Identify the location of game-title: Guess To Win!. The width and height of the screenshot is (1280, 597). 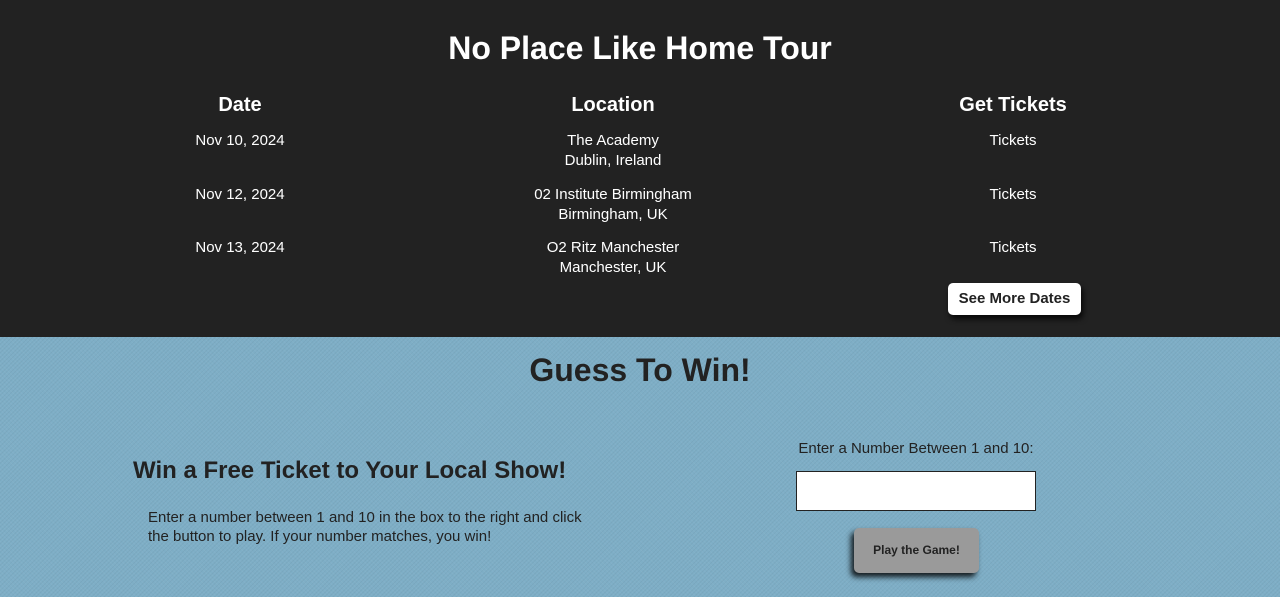
(640, 370).